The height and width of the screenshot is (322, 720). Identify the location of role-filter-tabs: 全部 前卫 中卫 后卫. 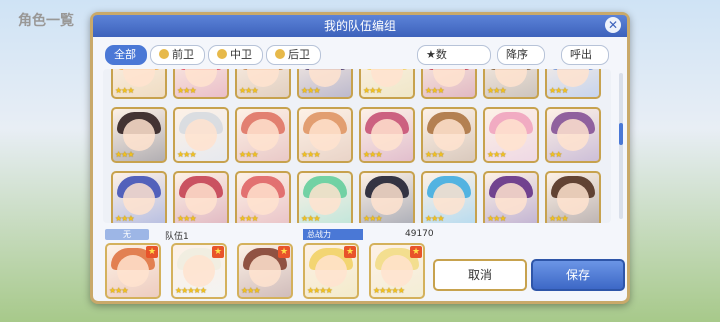
(214, 55).